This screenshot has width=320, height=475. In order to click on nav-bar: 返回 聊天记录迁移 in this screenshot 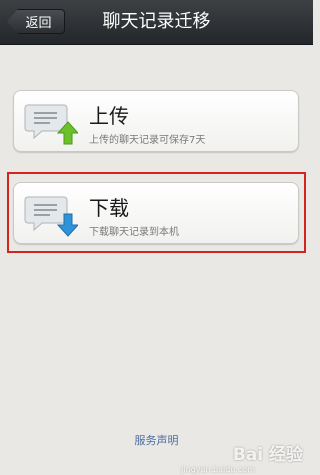, I will do `click(156, 22)`.